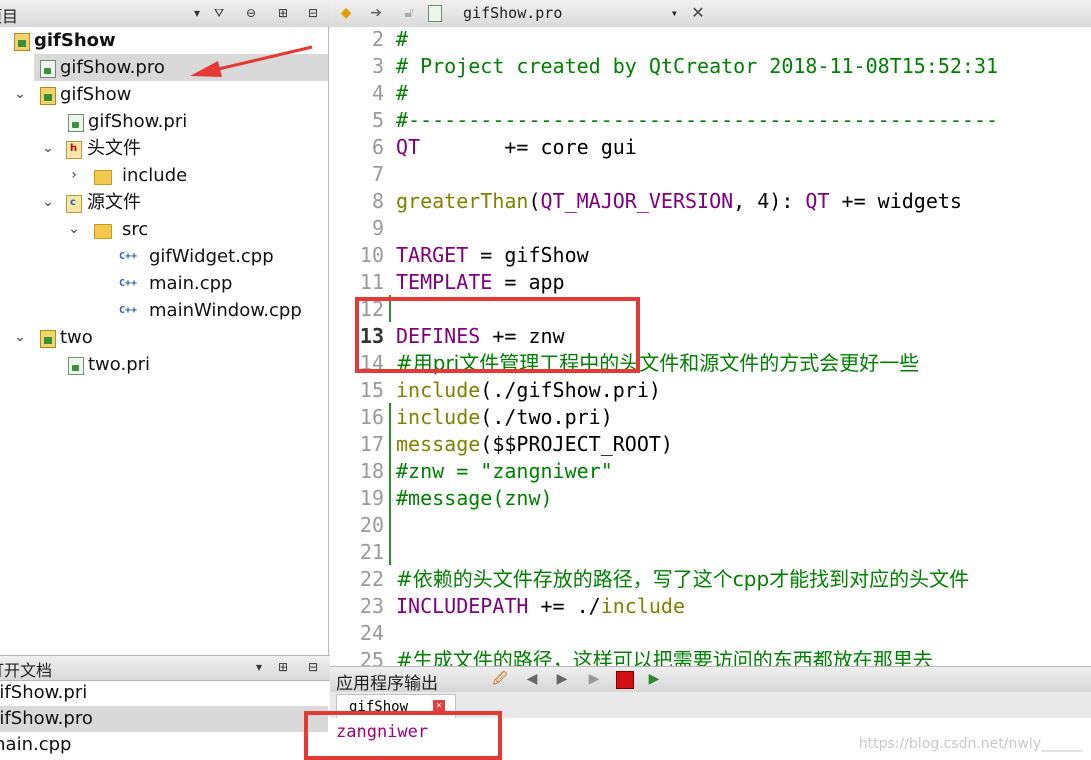  I want to click on code-line: #, so click(402, 40).